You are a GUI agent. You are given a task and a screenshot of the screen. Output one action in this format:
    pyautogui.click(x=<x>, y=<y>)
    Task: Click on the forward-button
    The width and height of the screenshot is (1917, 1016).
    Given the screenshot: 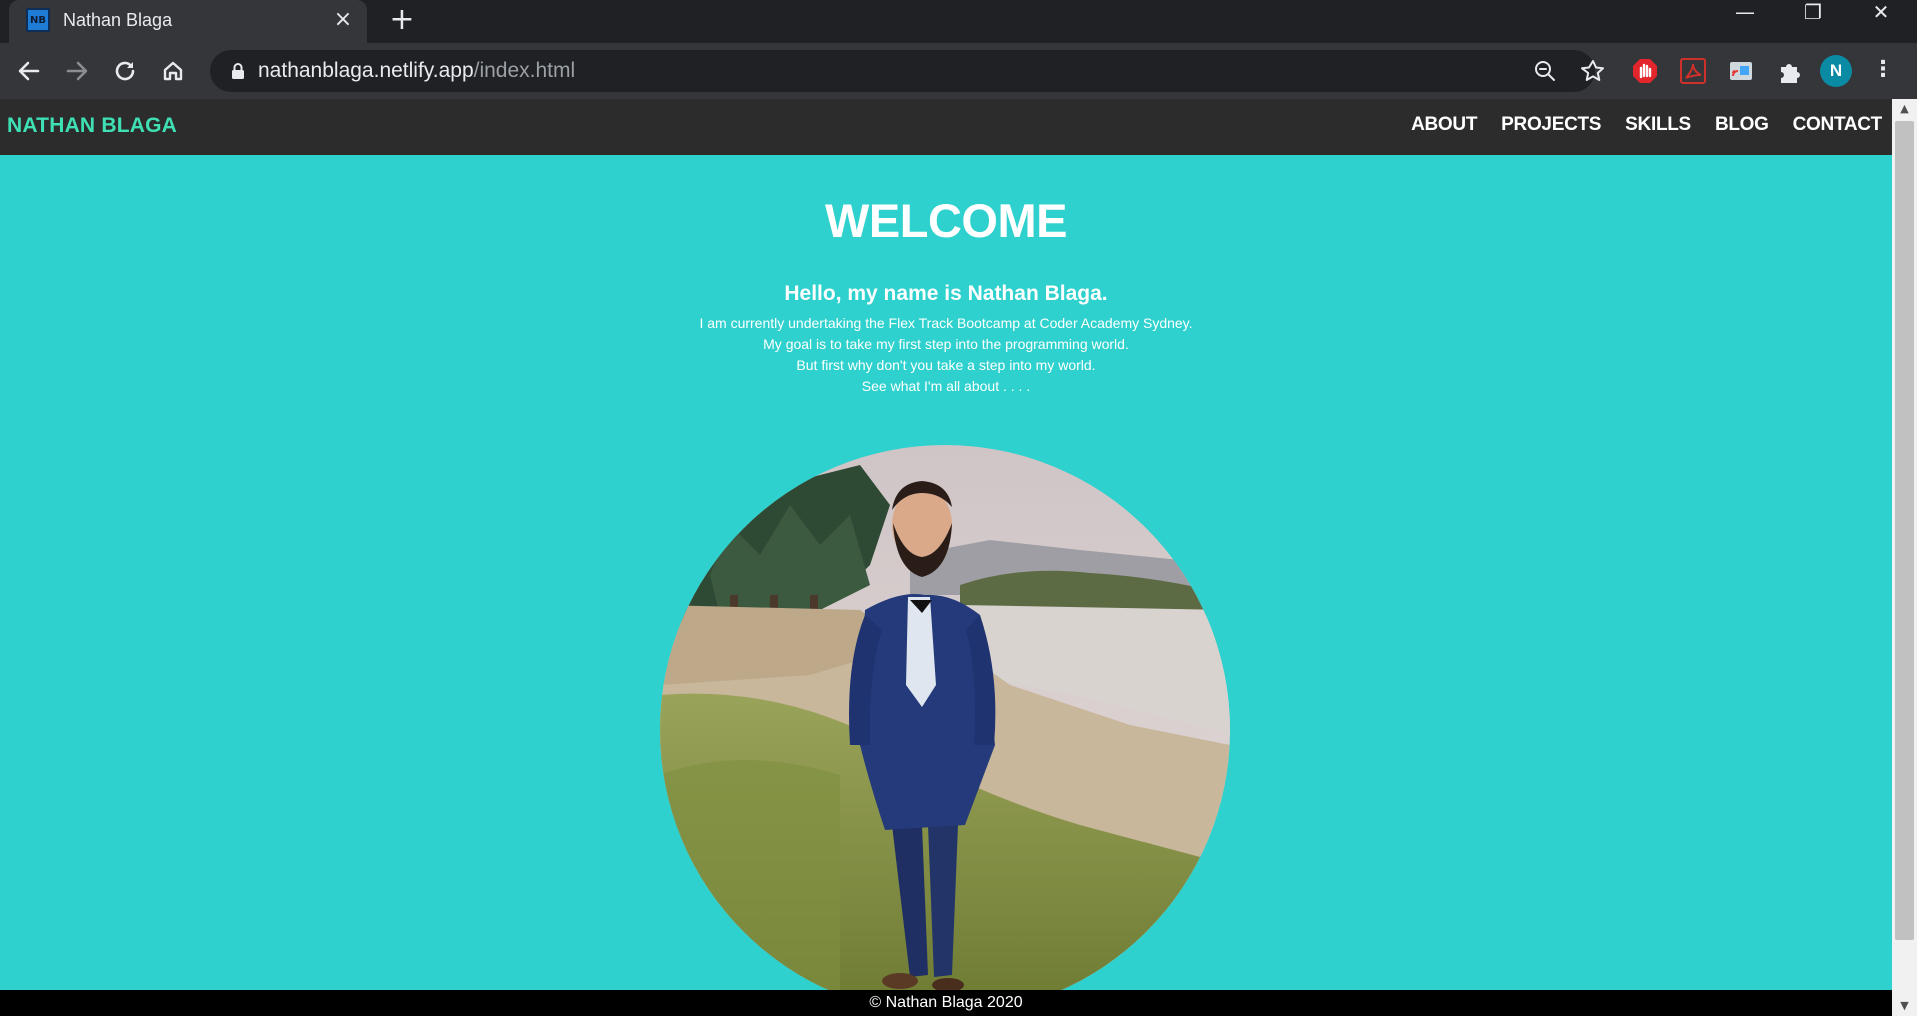 What is the action you would take?
    pyautogui.click(x=77, y=71)
    